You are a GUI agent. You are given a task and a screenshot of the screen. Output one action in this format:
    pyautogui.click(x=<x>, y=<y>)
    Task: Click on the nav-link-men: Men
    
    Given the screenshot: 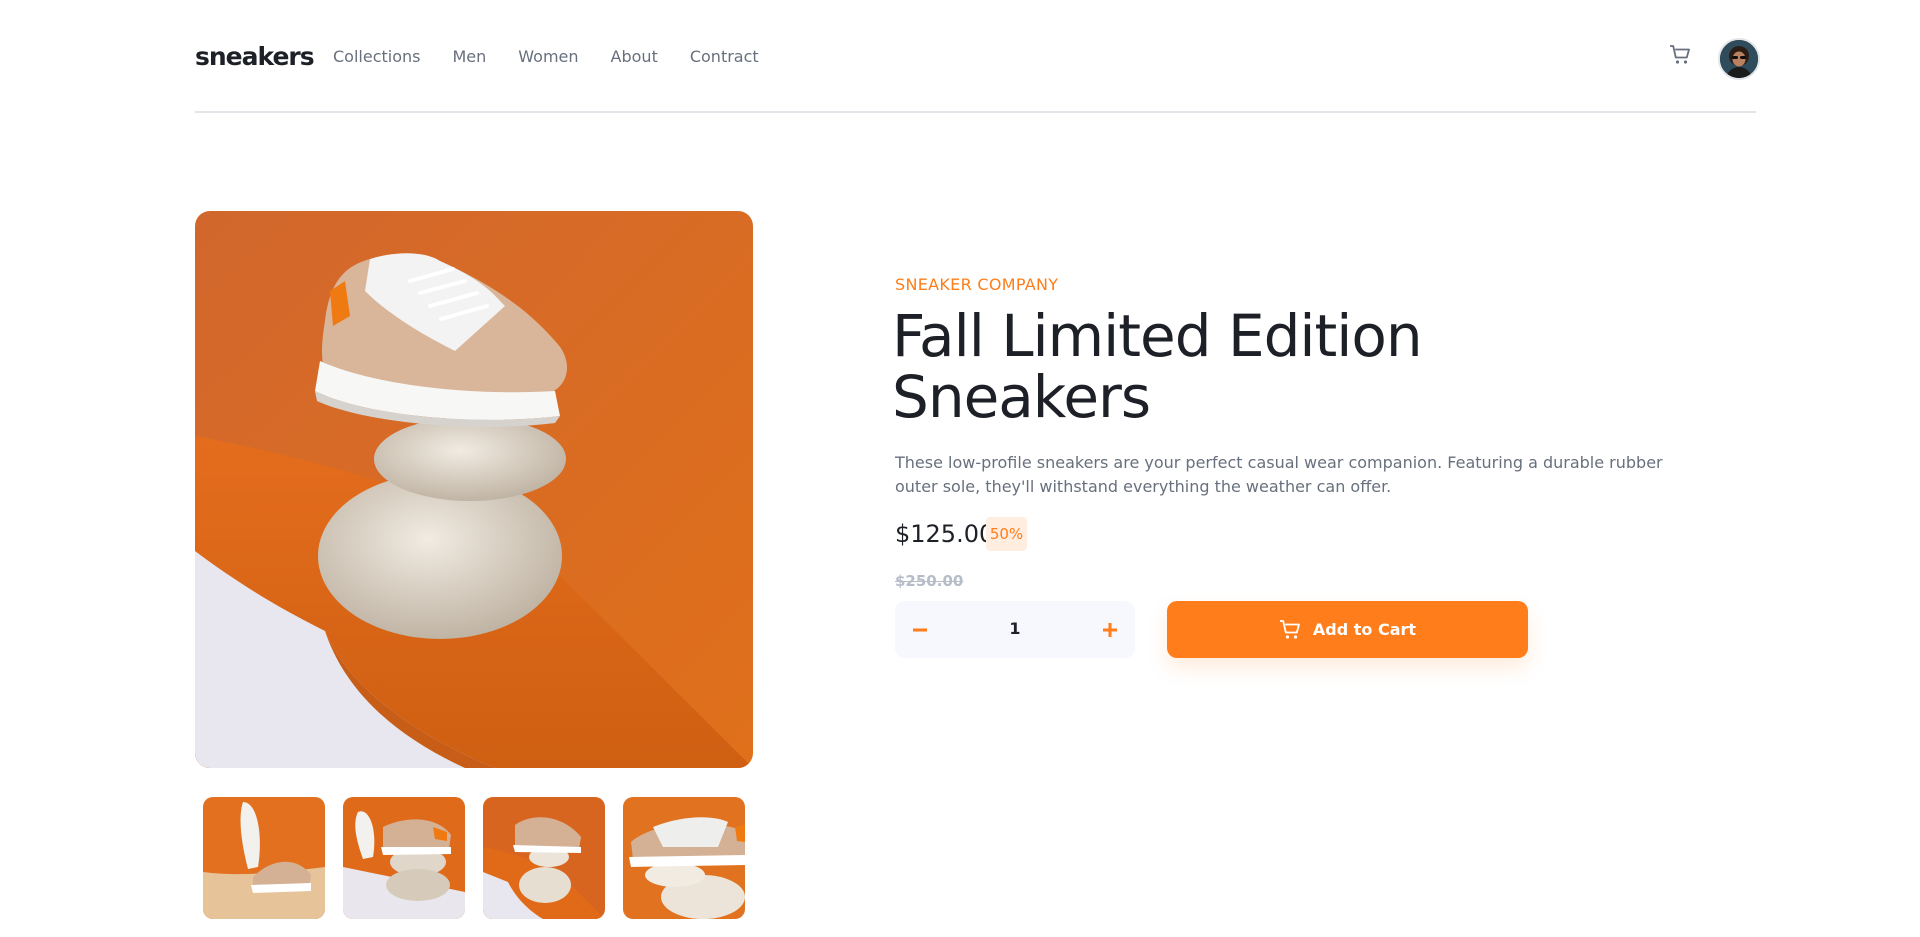 What is the action you would take?
    pyautogui.click(x=469, y=57)
    